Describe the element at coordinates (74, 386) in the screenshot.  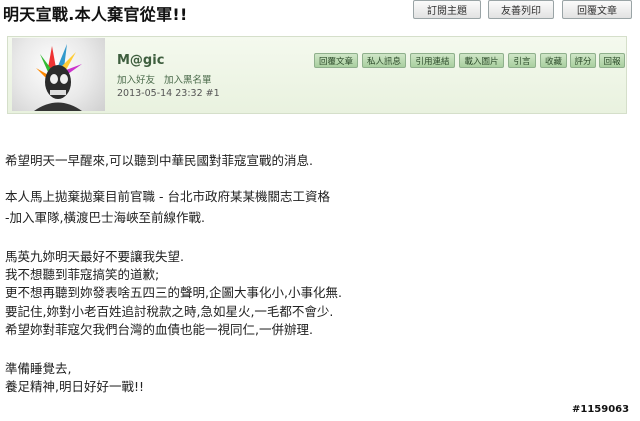
I see `body-line: 養足精神,明日好好一戰!!` at that location.